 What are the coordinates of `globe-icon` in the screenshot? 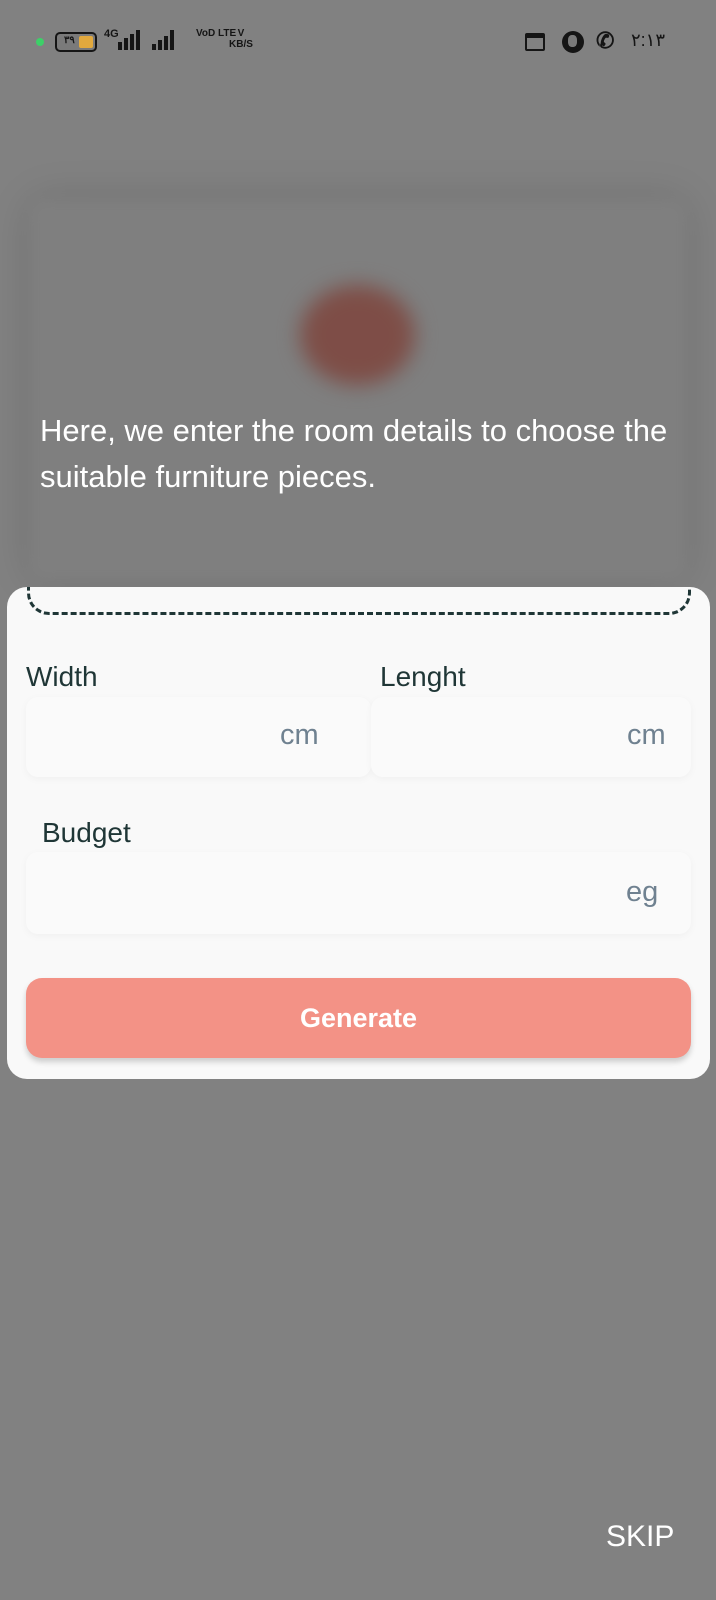 It's located at (573, 42).